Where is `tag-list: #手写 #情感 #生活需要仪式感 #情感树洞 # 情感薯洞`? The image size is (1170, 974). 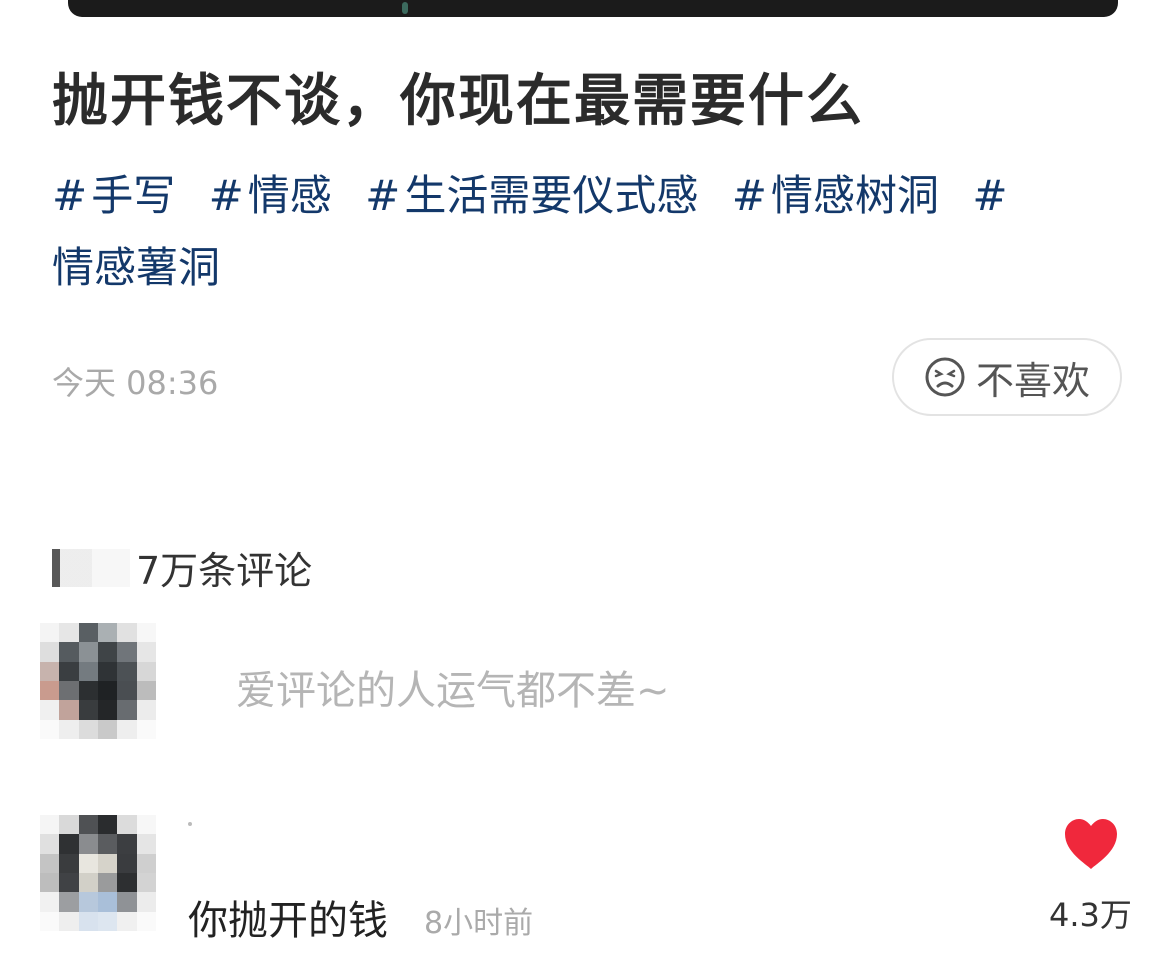
tag-list: #手写 #情感 #生活需要仪式感 #情感树洞 # 情感薯洞 is located at coordinates (592, 232).